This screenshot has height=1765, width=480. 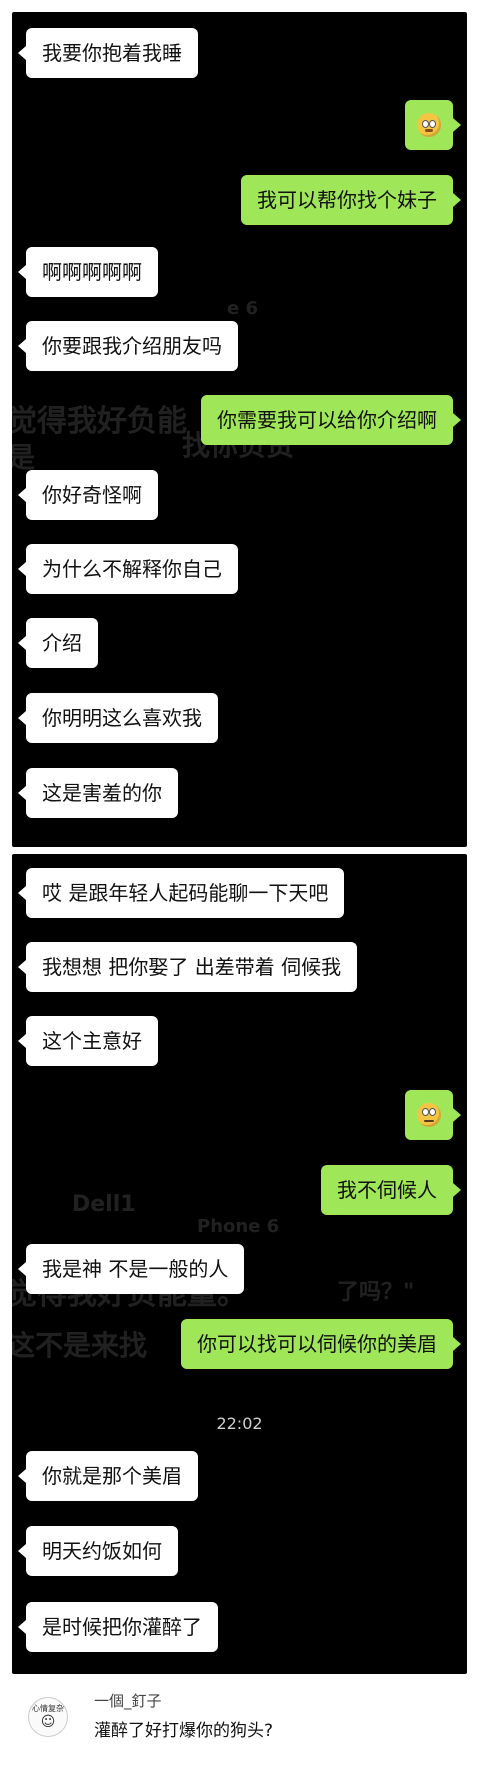 What do you see at coordinates (98, 793) in the screenshot?
I see `message-bubble-incoming: 这是害羞的你` at bounding box center [98, 793].